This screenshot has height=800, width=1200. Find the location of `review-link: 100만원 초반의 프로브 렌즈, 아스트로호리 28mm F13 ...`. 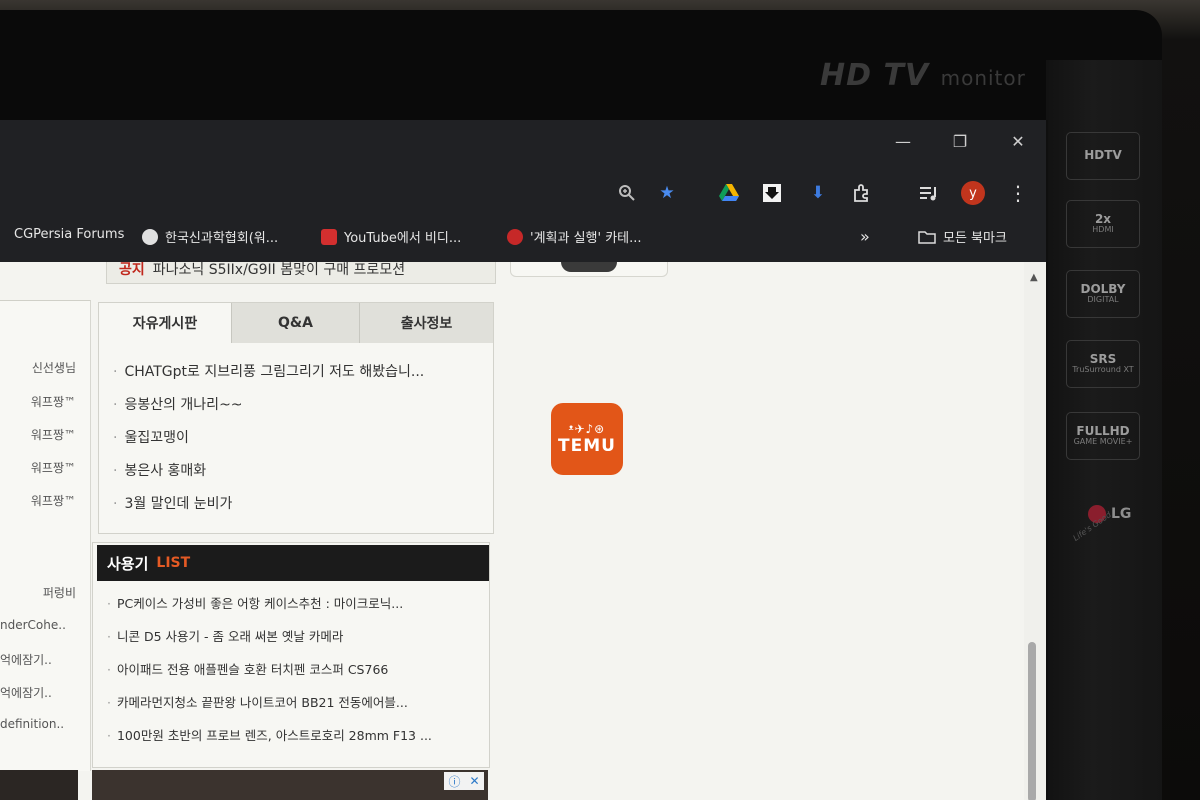

review-link: 100만원 초반의 프로브 렌즈, 아스트로호리 28mm F13 ... is located at coordinates (269, 734).